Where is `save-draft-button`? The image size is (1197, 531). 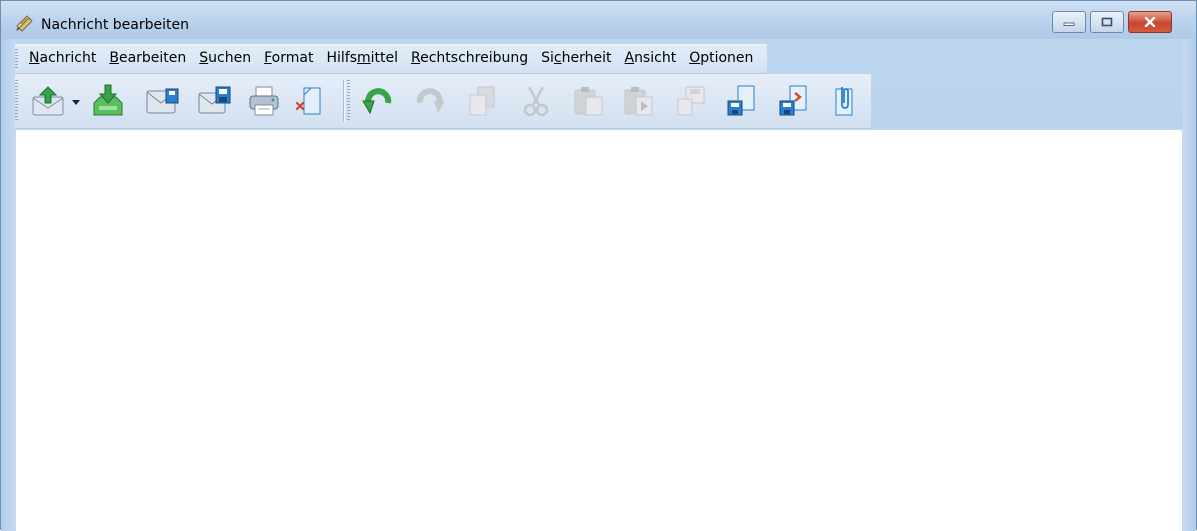
save-draft-button is located at coordinates (162, 101).